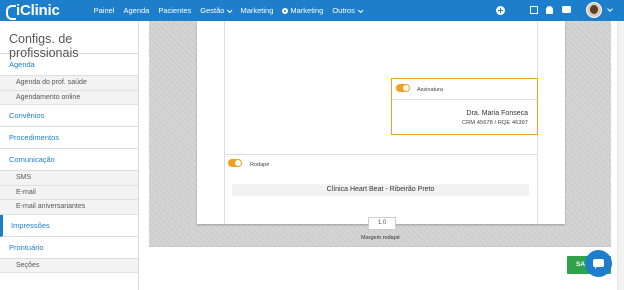 This screenshot has width=624, height=290. Describe the element at coordinates (380, 190) in the screenshot. I see `footer-text-field: Clínica Heart Beat - Ribeirão Preto` at that location.